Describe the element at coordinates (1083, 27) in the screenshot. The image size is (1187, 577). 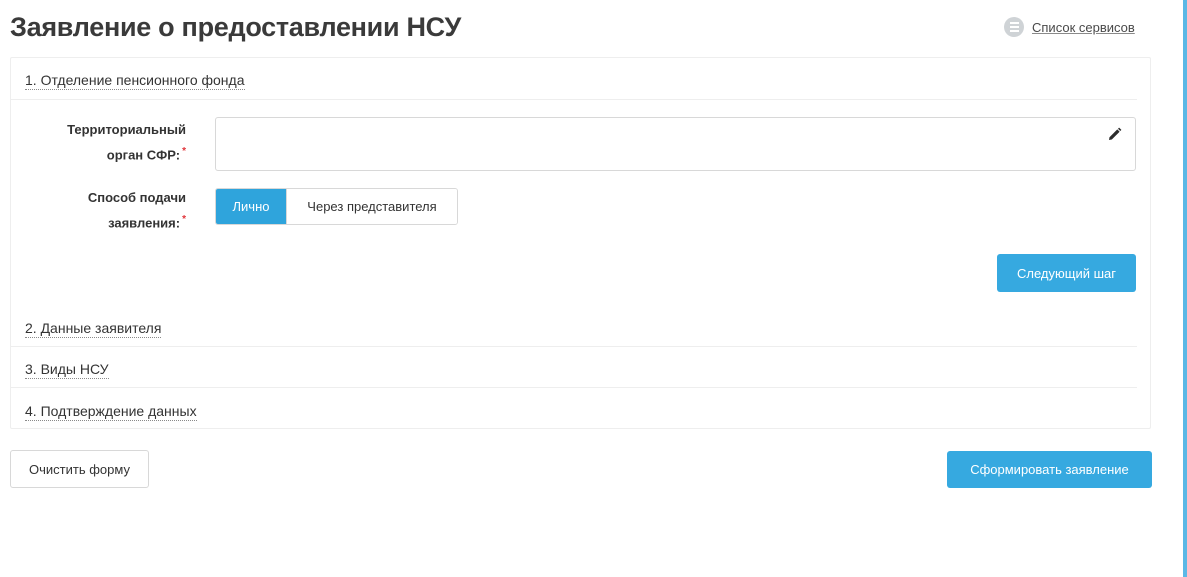
I see `services-list-label: Список сервисов` at that location.